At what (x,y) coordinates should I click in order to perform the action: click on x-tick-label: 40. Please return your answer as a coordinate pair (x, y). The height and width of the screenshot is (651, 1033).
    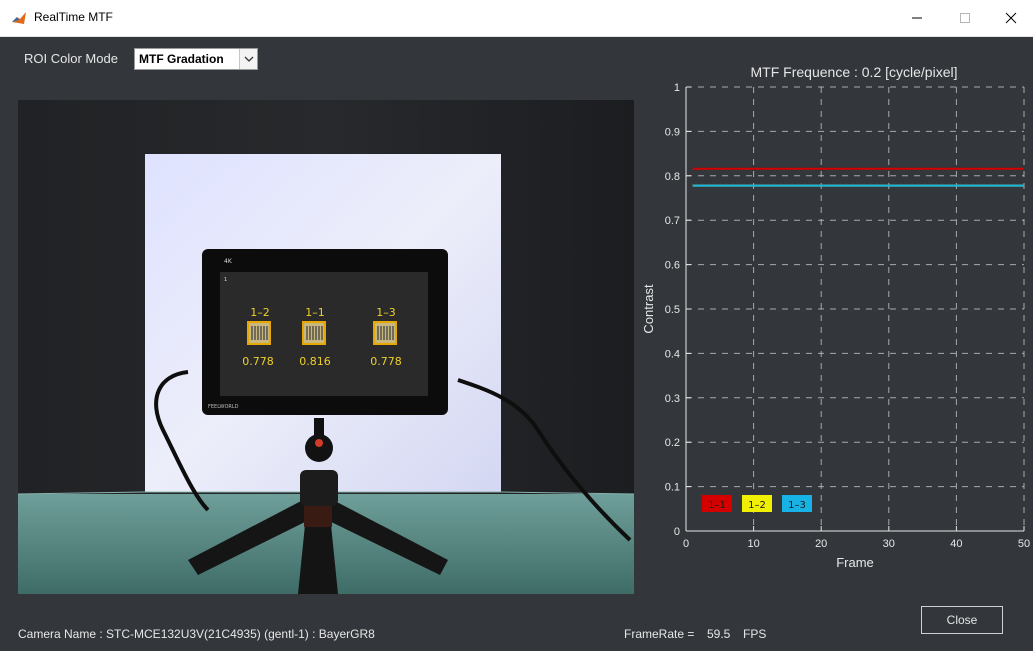
    Looking at the image, I should click on (956, 544).